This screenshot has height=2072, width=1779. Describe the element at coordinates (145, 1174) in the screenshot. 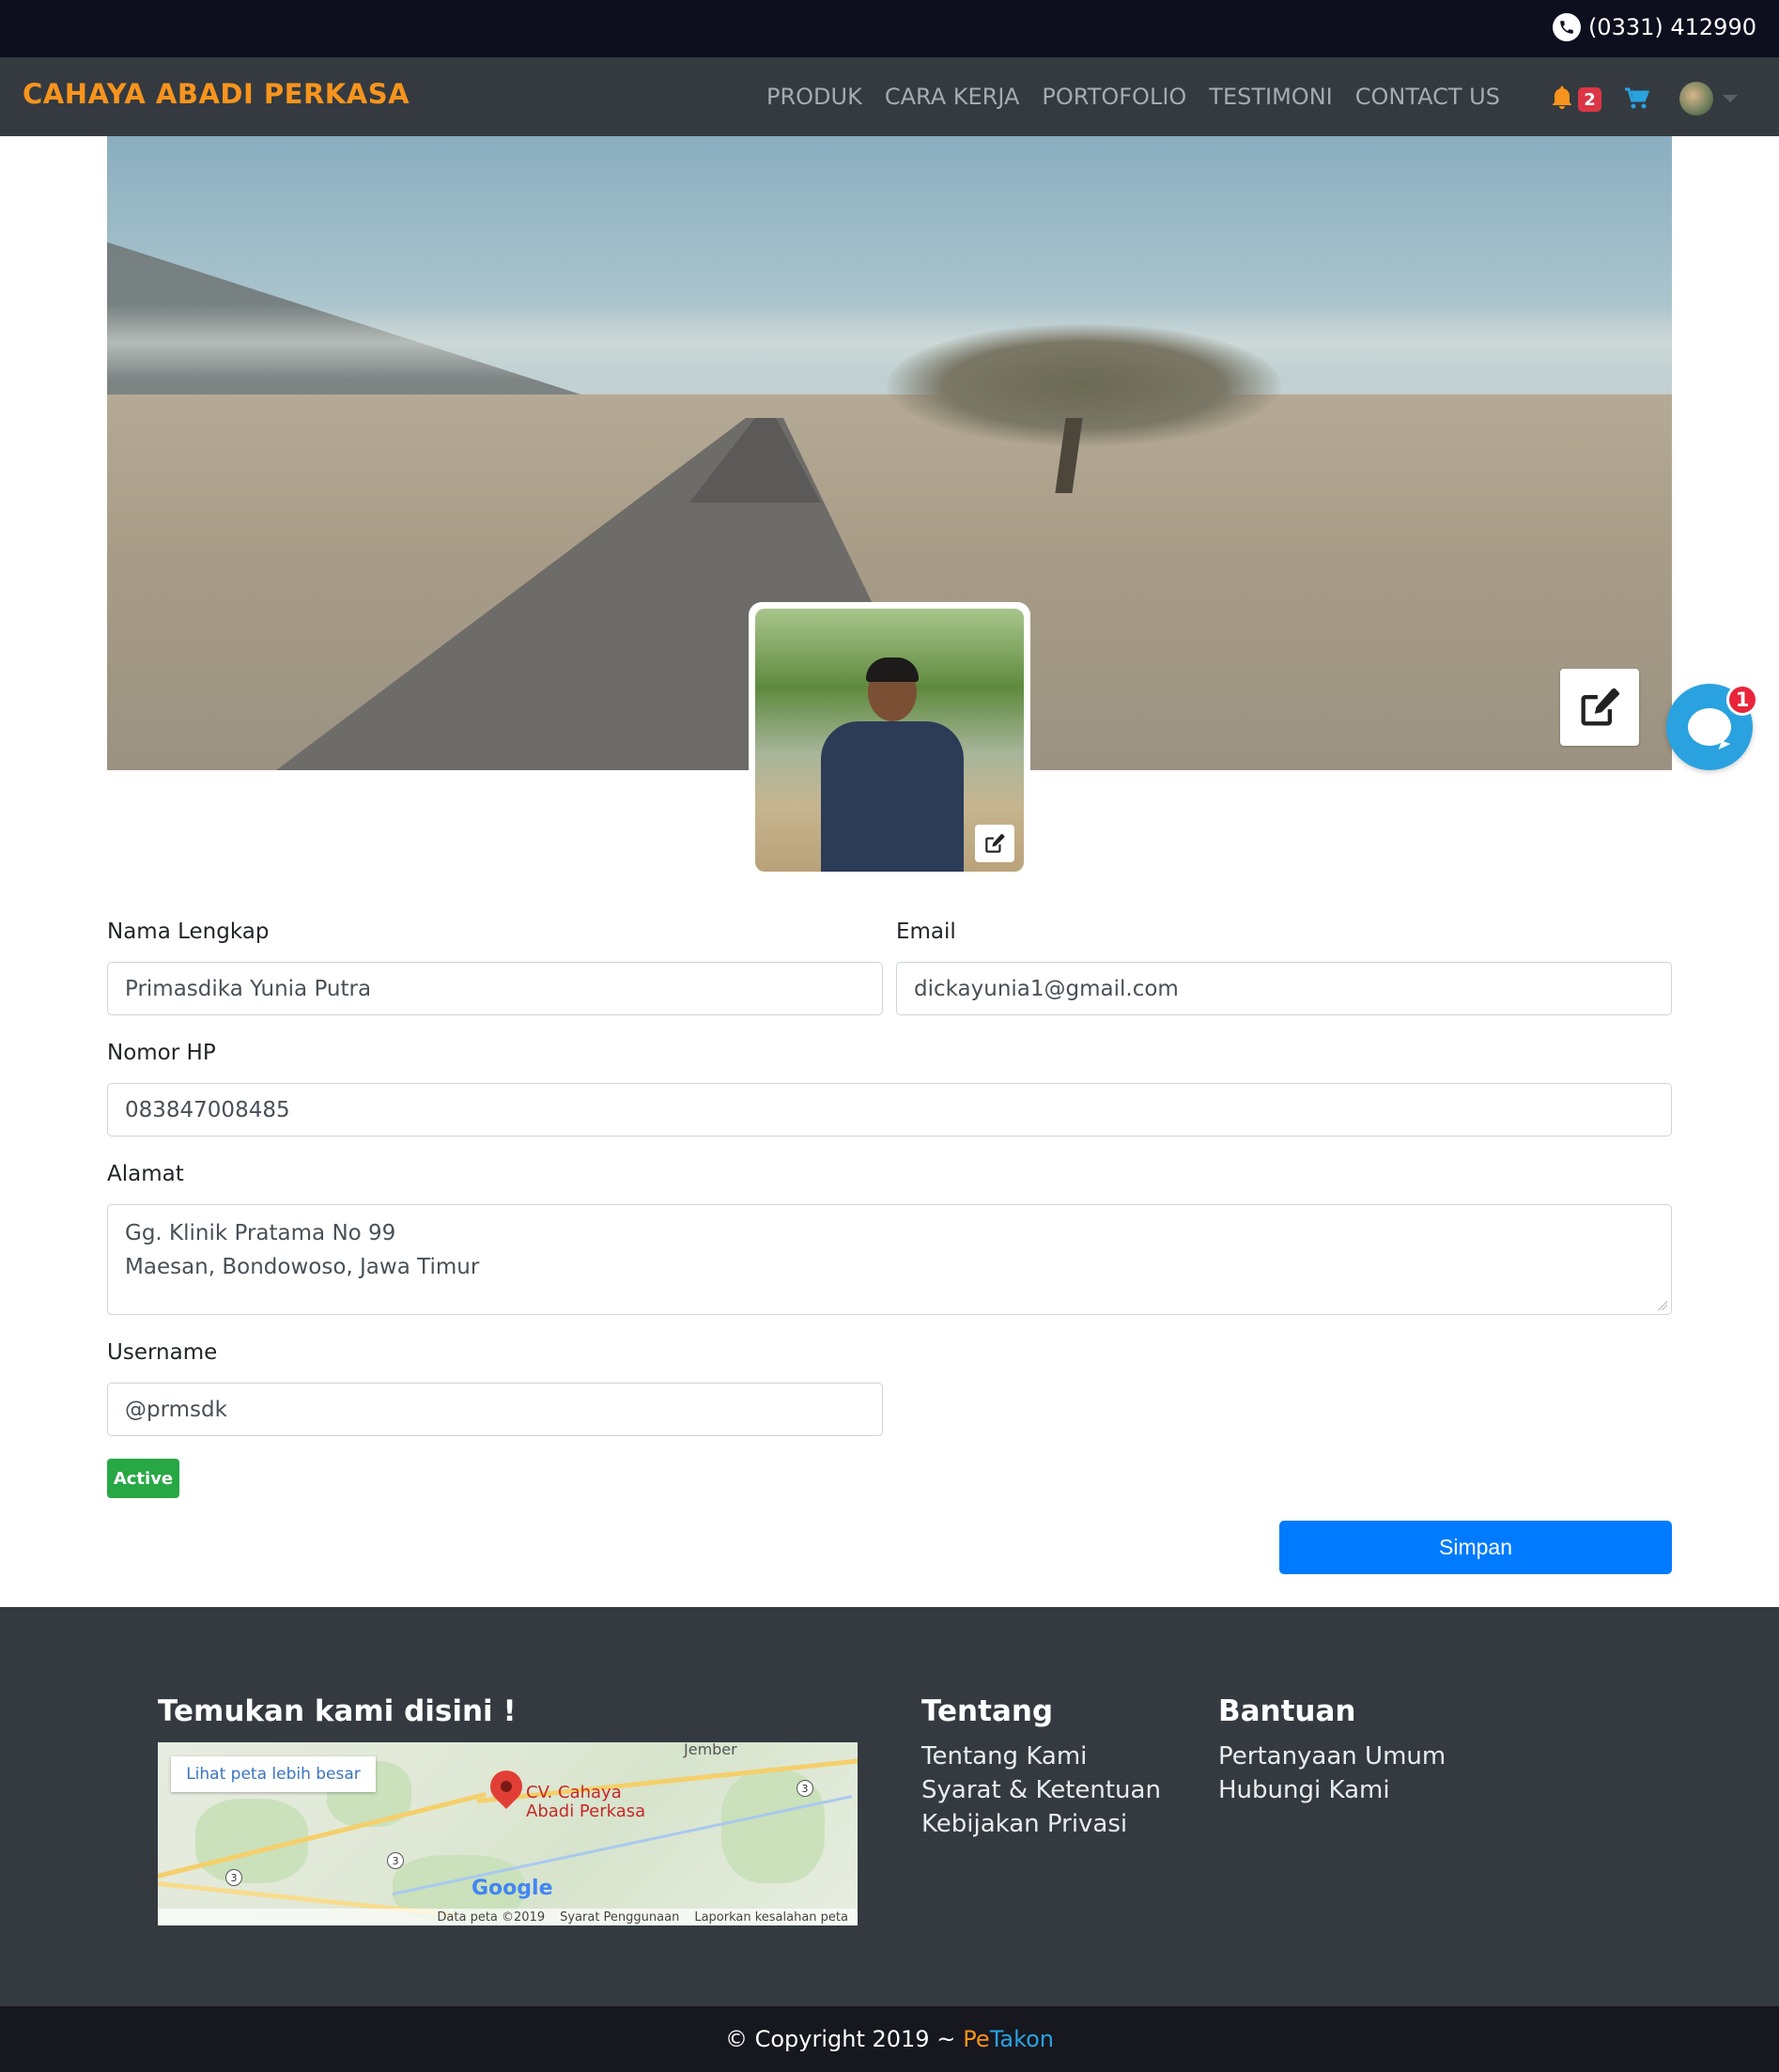

I see `address-label: Alamat` at that location.